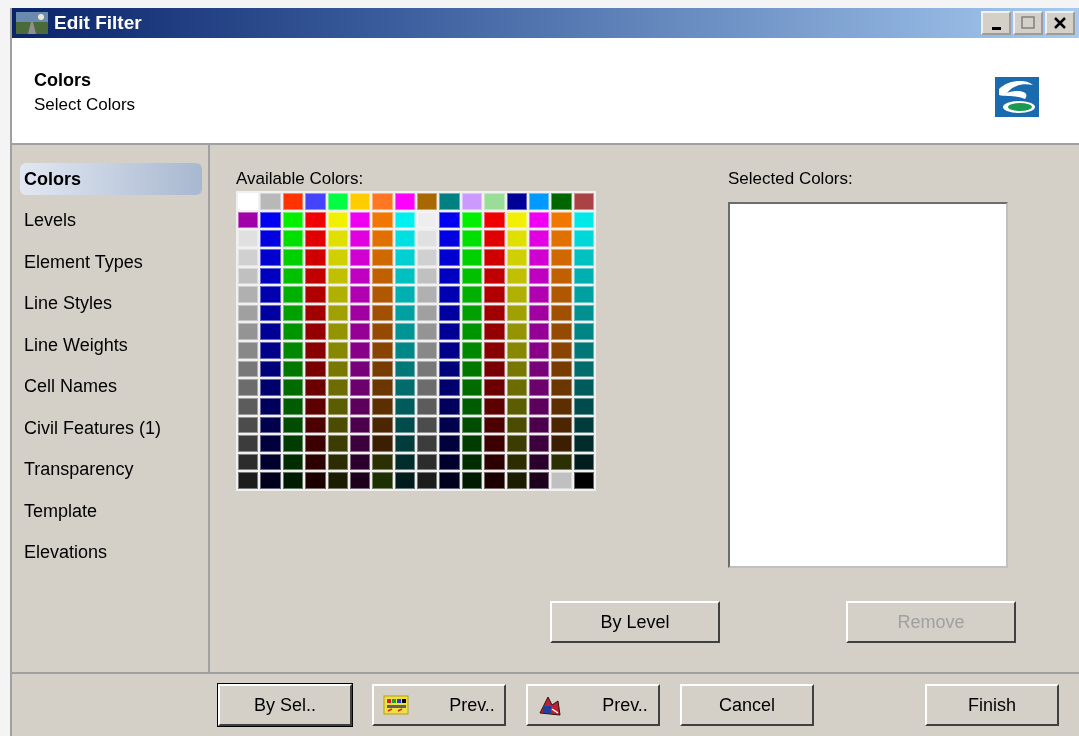 The width and height of the screenshot is (1079, 736). I want to click on sidebar-item: Transparency, so click(111, 469).